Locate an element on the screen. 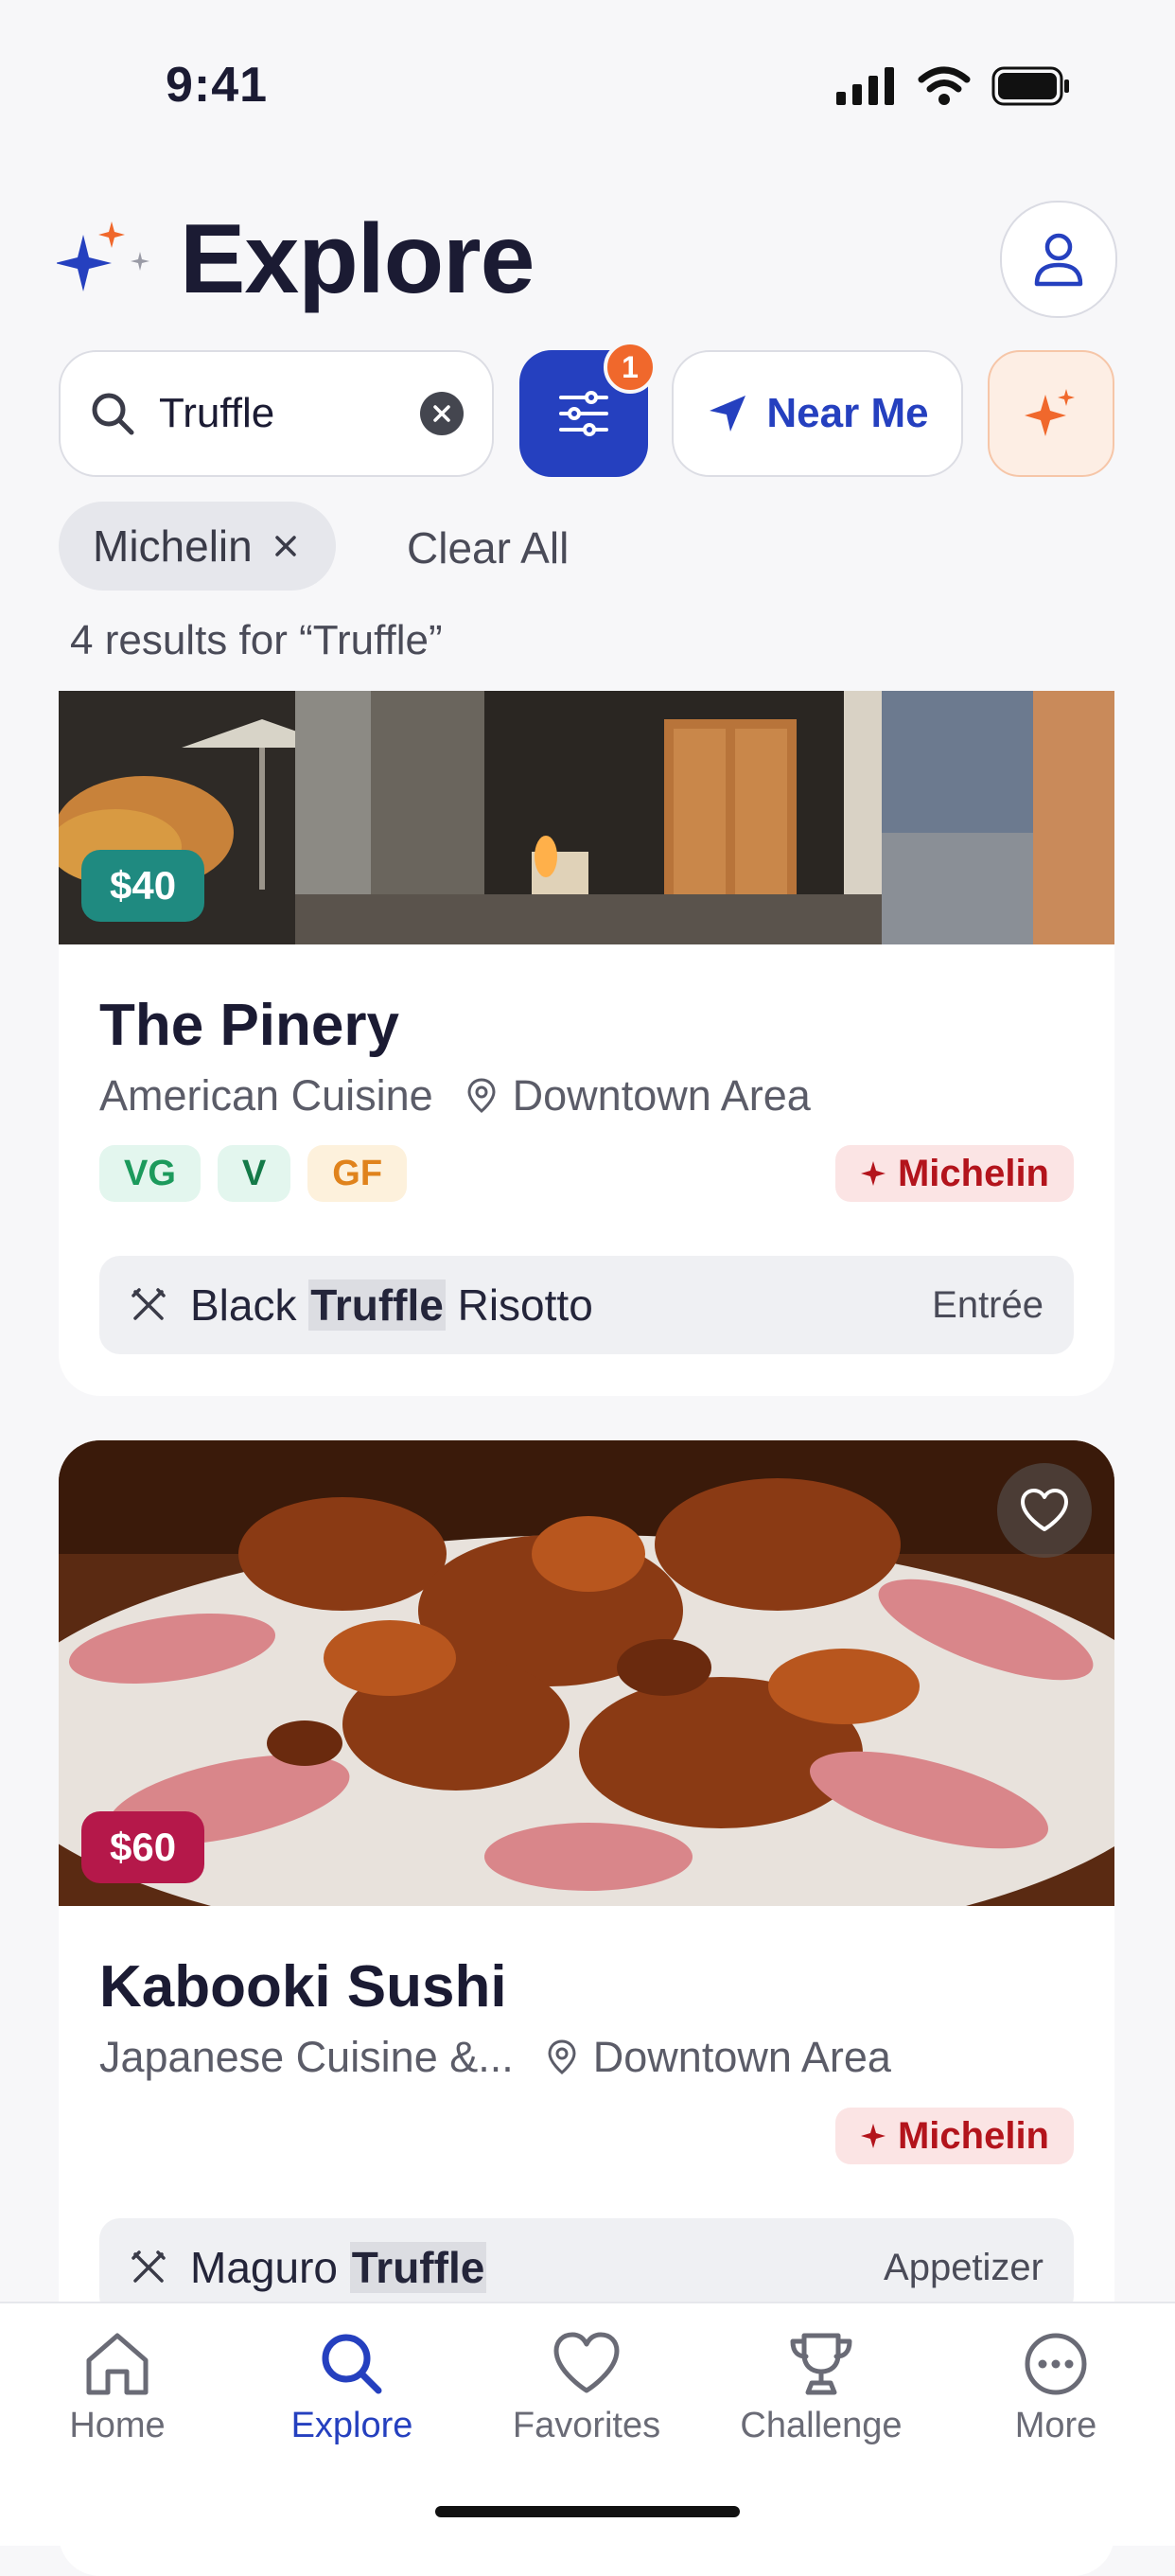 The width and height of the screenshot is (1175, 2576). diet-tags: VG V GF is located at coordinates (254, 1173).